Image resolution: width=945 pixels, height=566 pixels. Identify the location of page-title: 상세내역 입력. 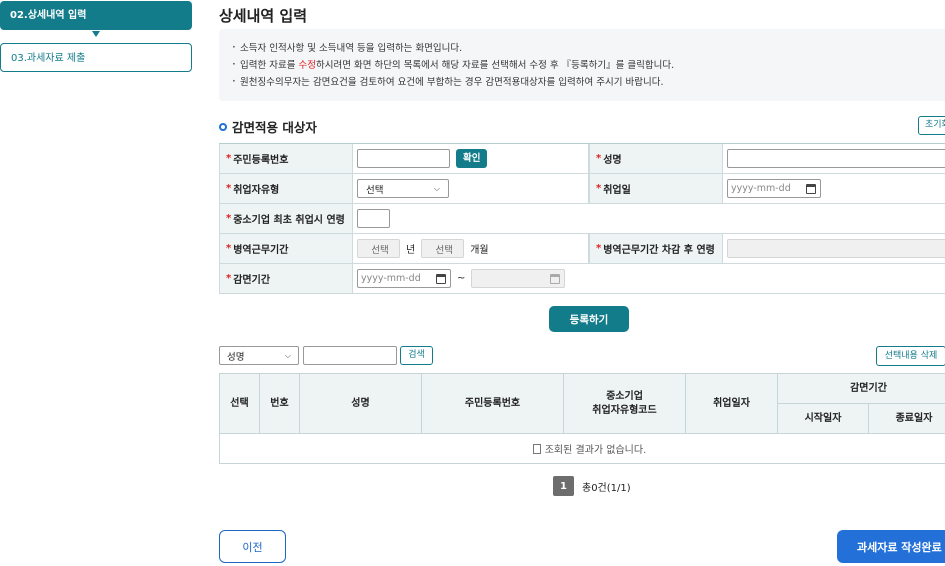
(263, 16).